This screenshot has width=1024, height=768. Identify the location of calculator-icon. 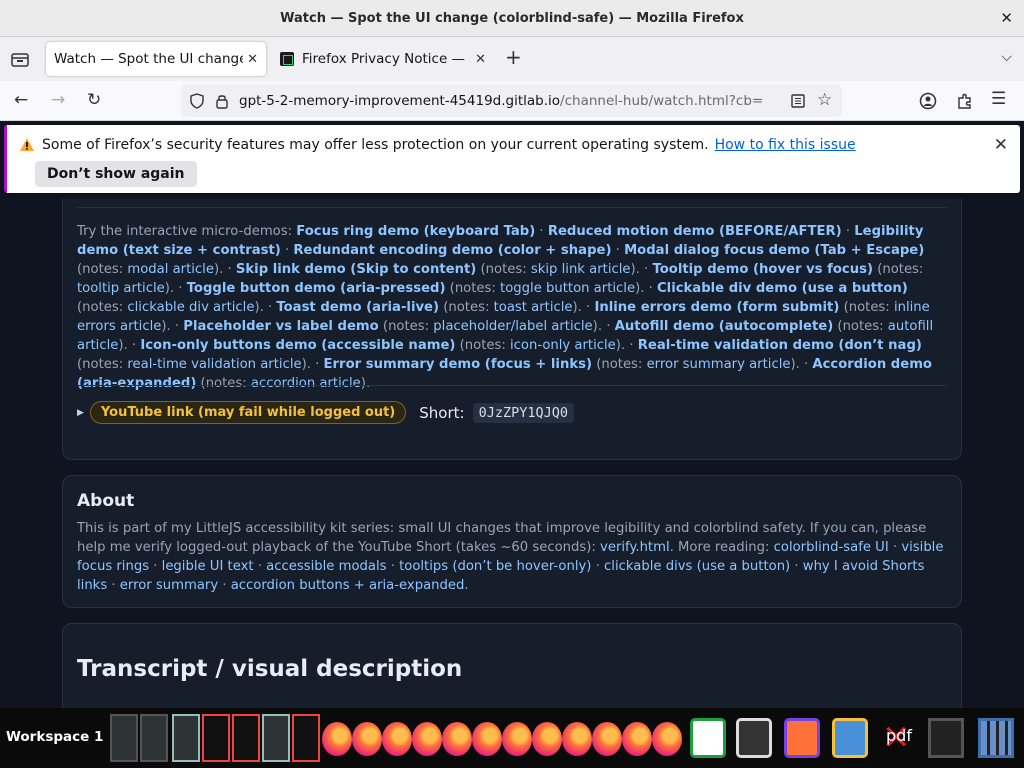
(996, 738).